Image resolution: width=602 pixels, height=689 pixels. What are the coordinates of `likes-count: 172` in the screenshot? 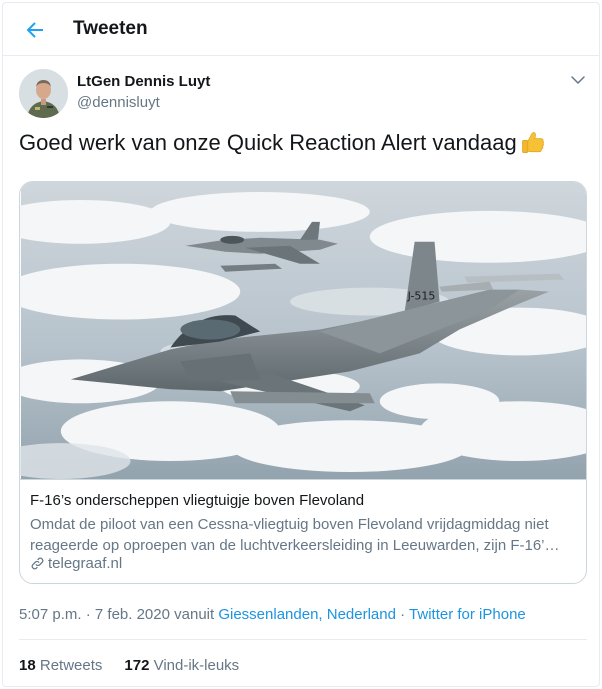 It's located at (137, 665).